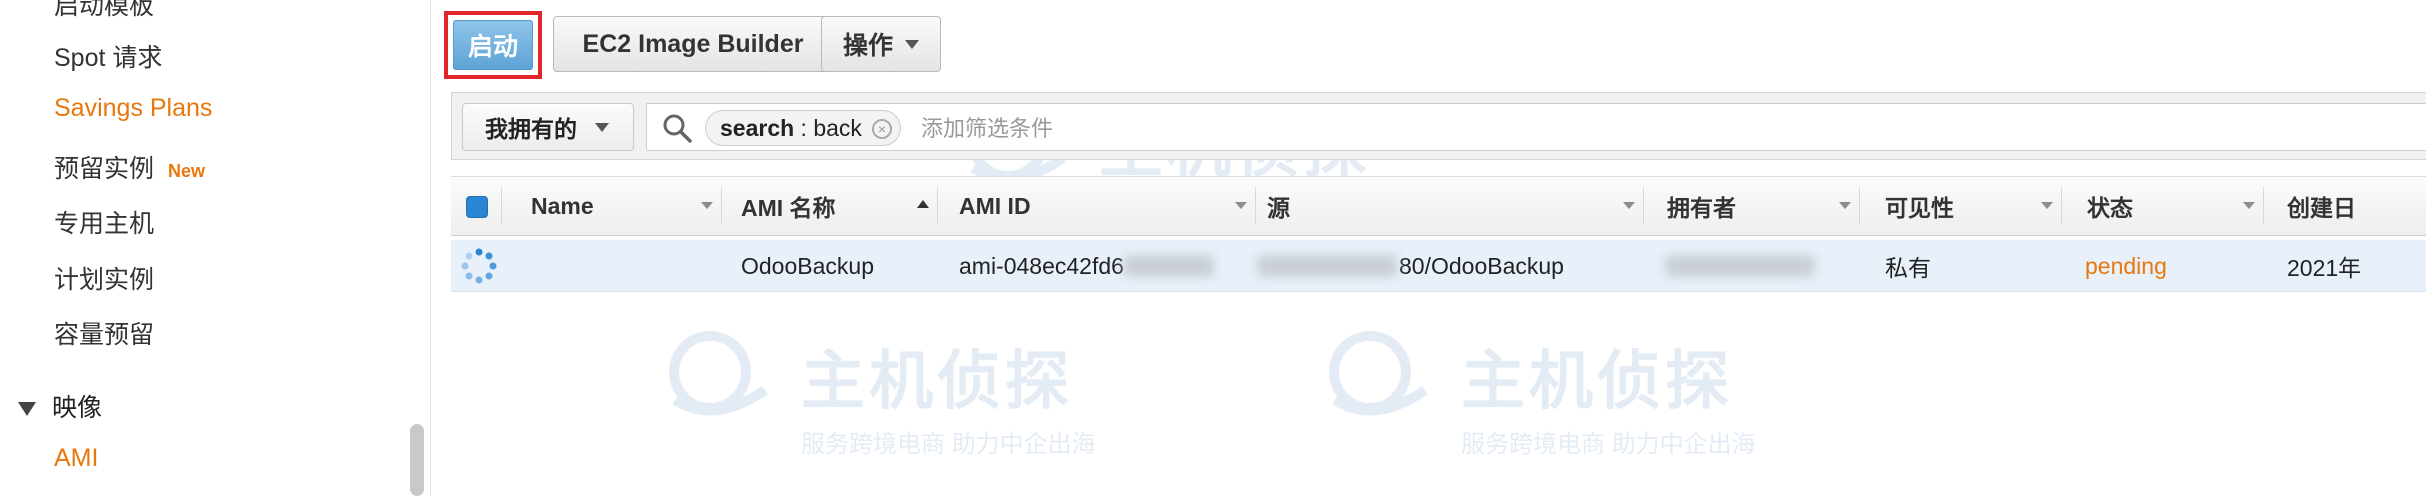 This screenshot has height=496, width=2426. I want to click on column-header-visibility: 可见性, so click(1919, 206).